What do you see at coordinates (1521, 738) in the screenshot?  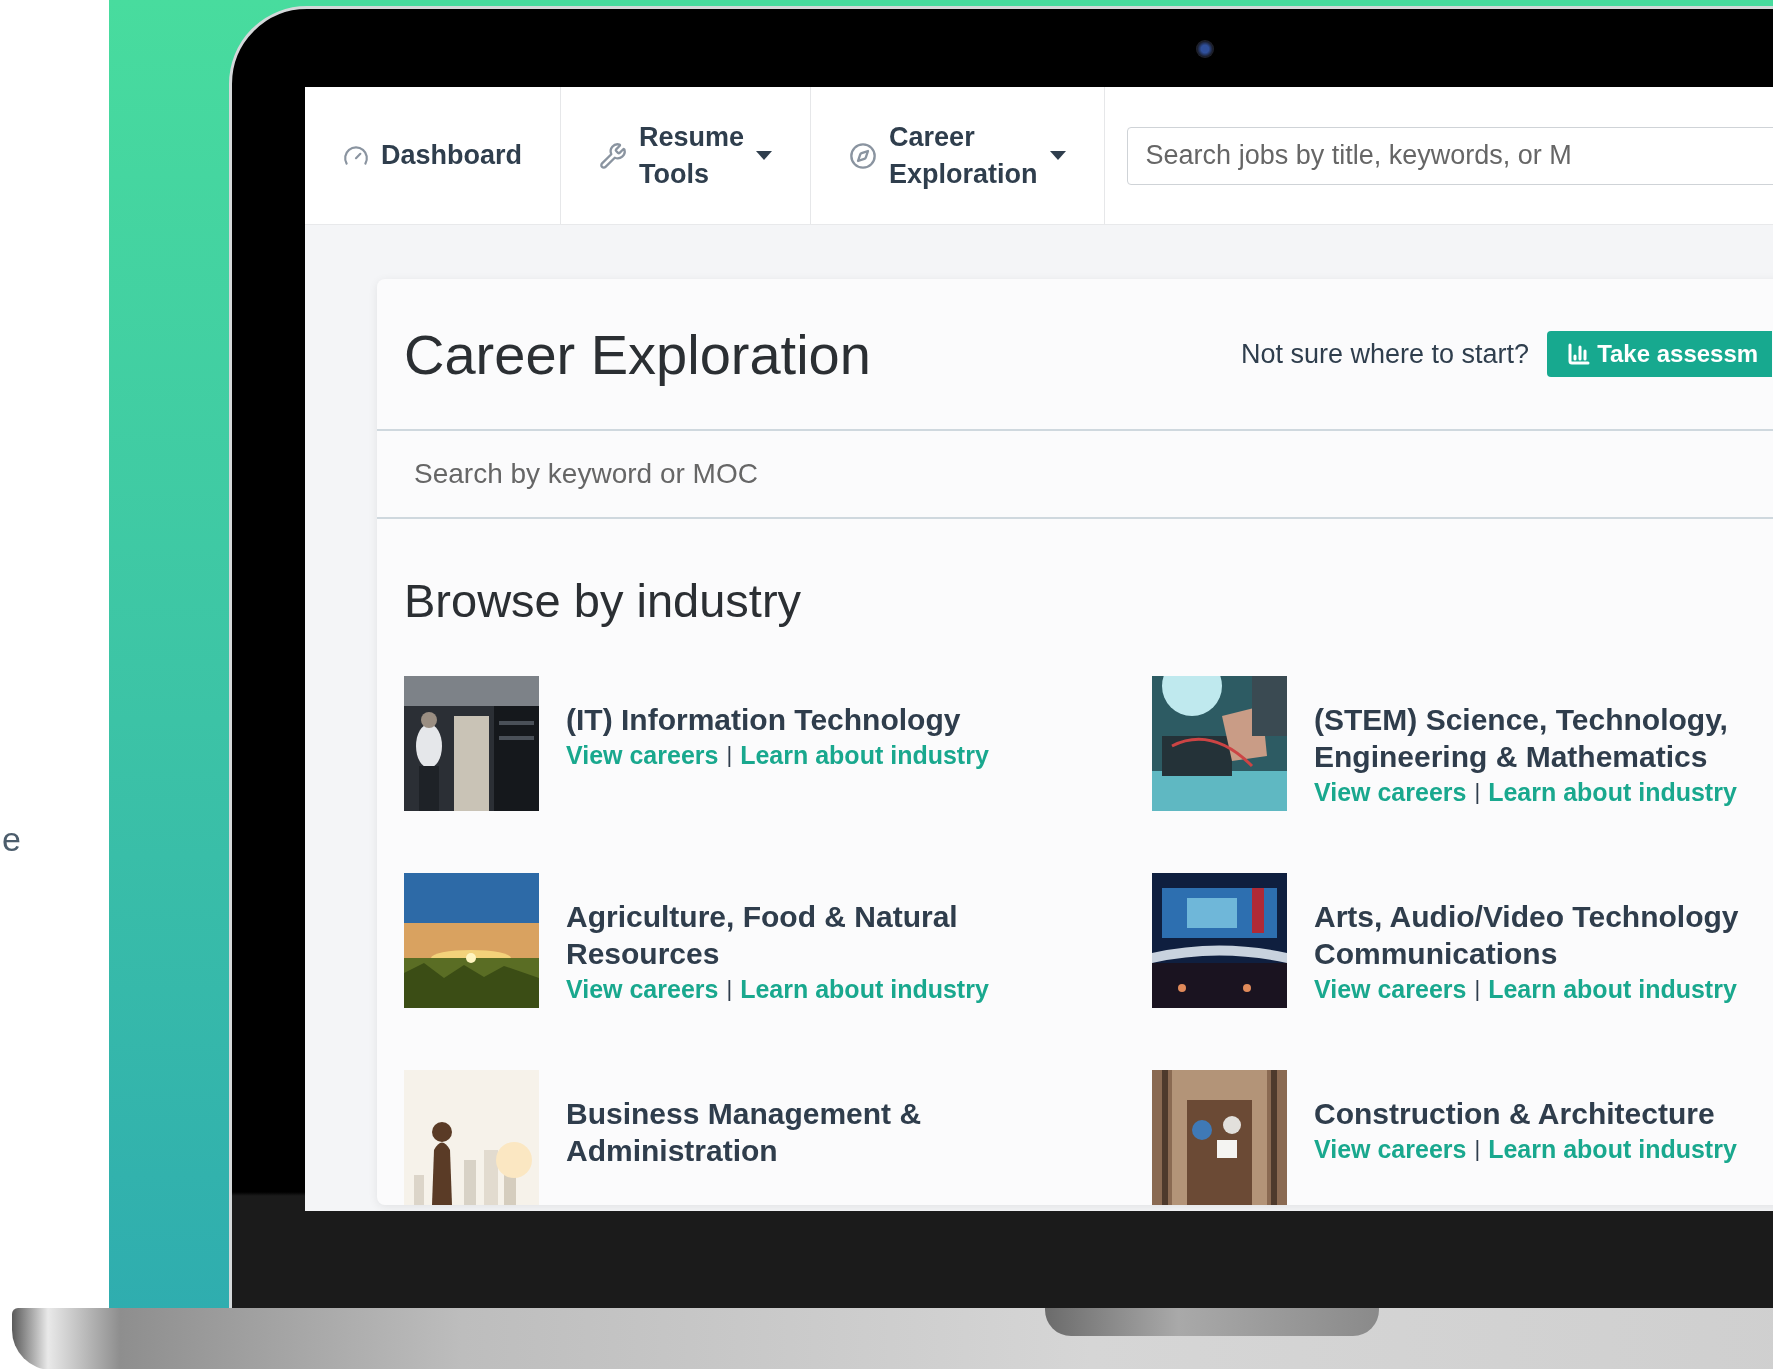 I see `industry-title: (STEM) Science, Technology, Engineering & Mathematics` at bounding box center [1521, 738].